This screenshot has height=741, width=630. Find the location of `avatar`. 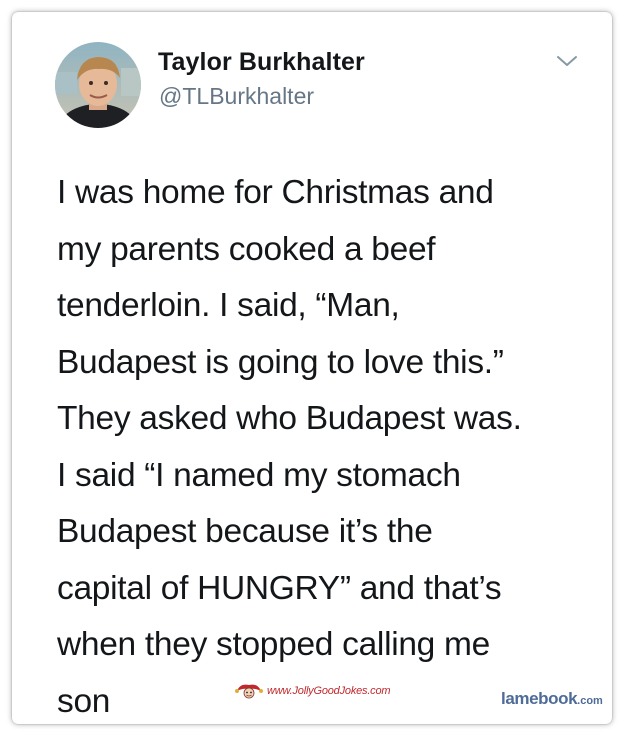

avatar is located at coordinates (98, 85).